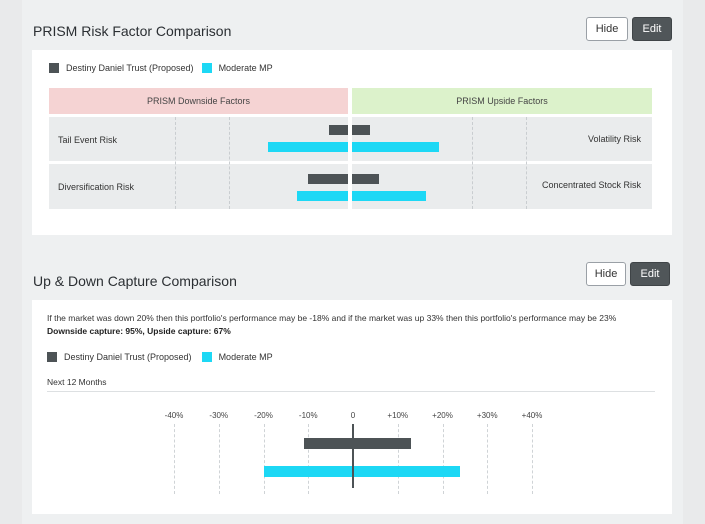  What do you see at coordinates (206, 68) in the screenshot?
I see `legend-swatch-moderate` at bounding box center [206, 68].